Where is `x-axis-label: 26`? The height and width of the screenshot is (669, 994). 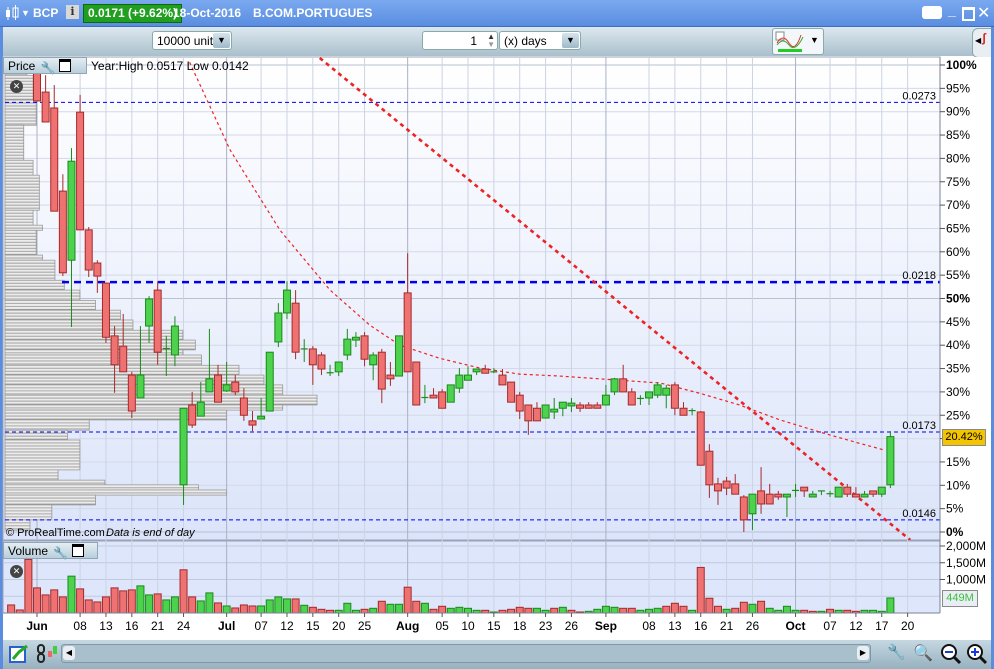 x-axis-label: 26 is located at coordinates (572, 626).